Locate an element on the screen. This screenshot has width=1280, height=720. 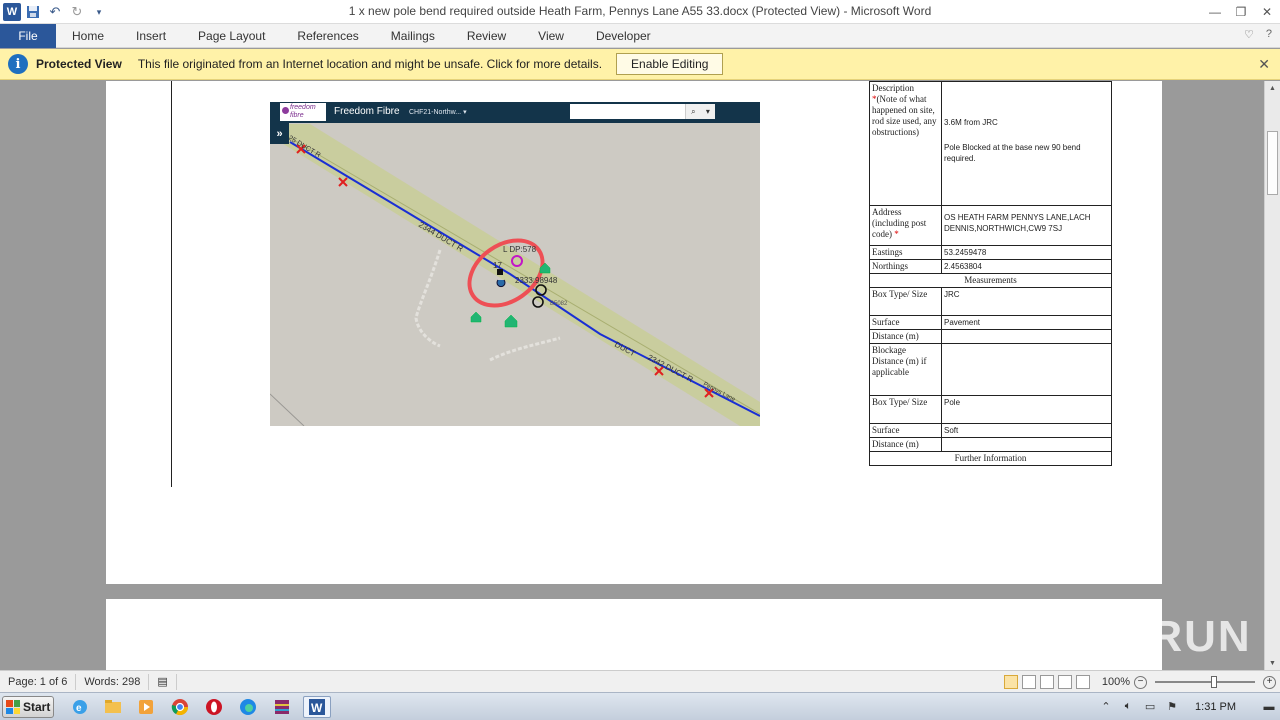
action-center-icon: ⚑ is located at coordinates (1172, 707).